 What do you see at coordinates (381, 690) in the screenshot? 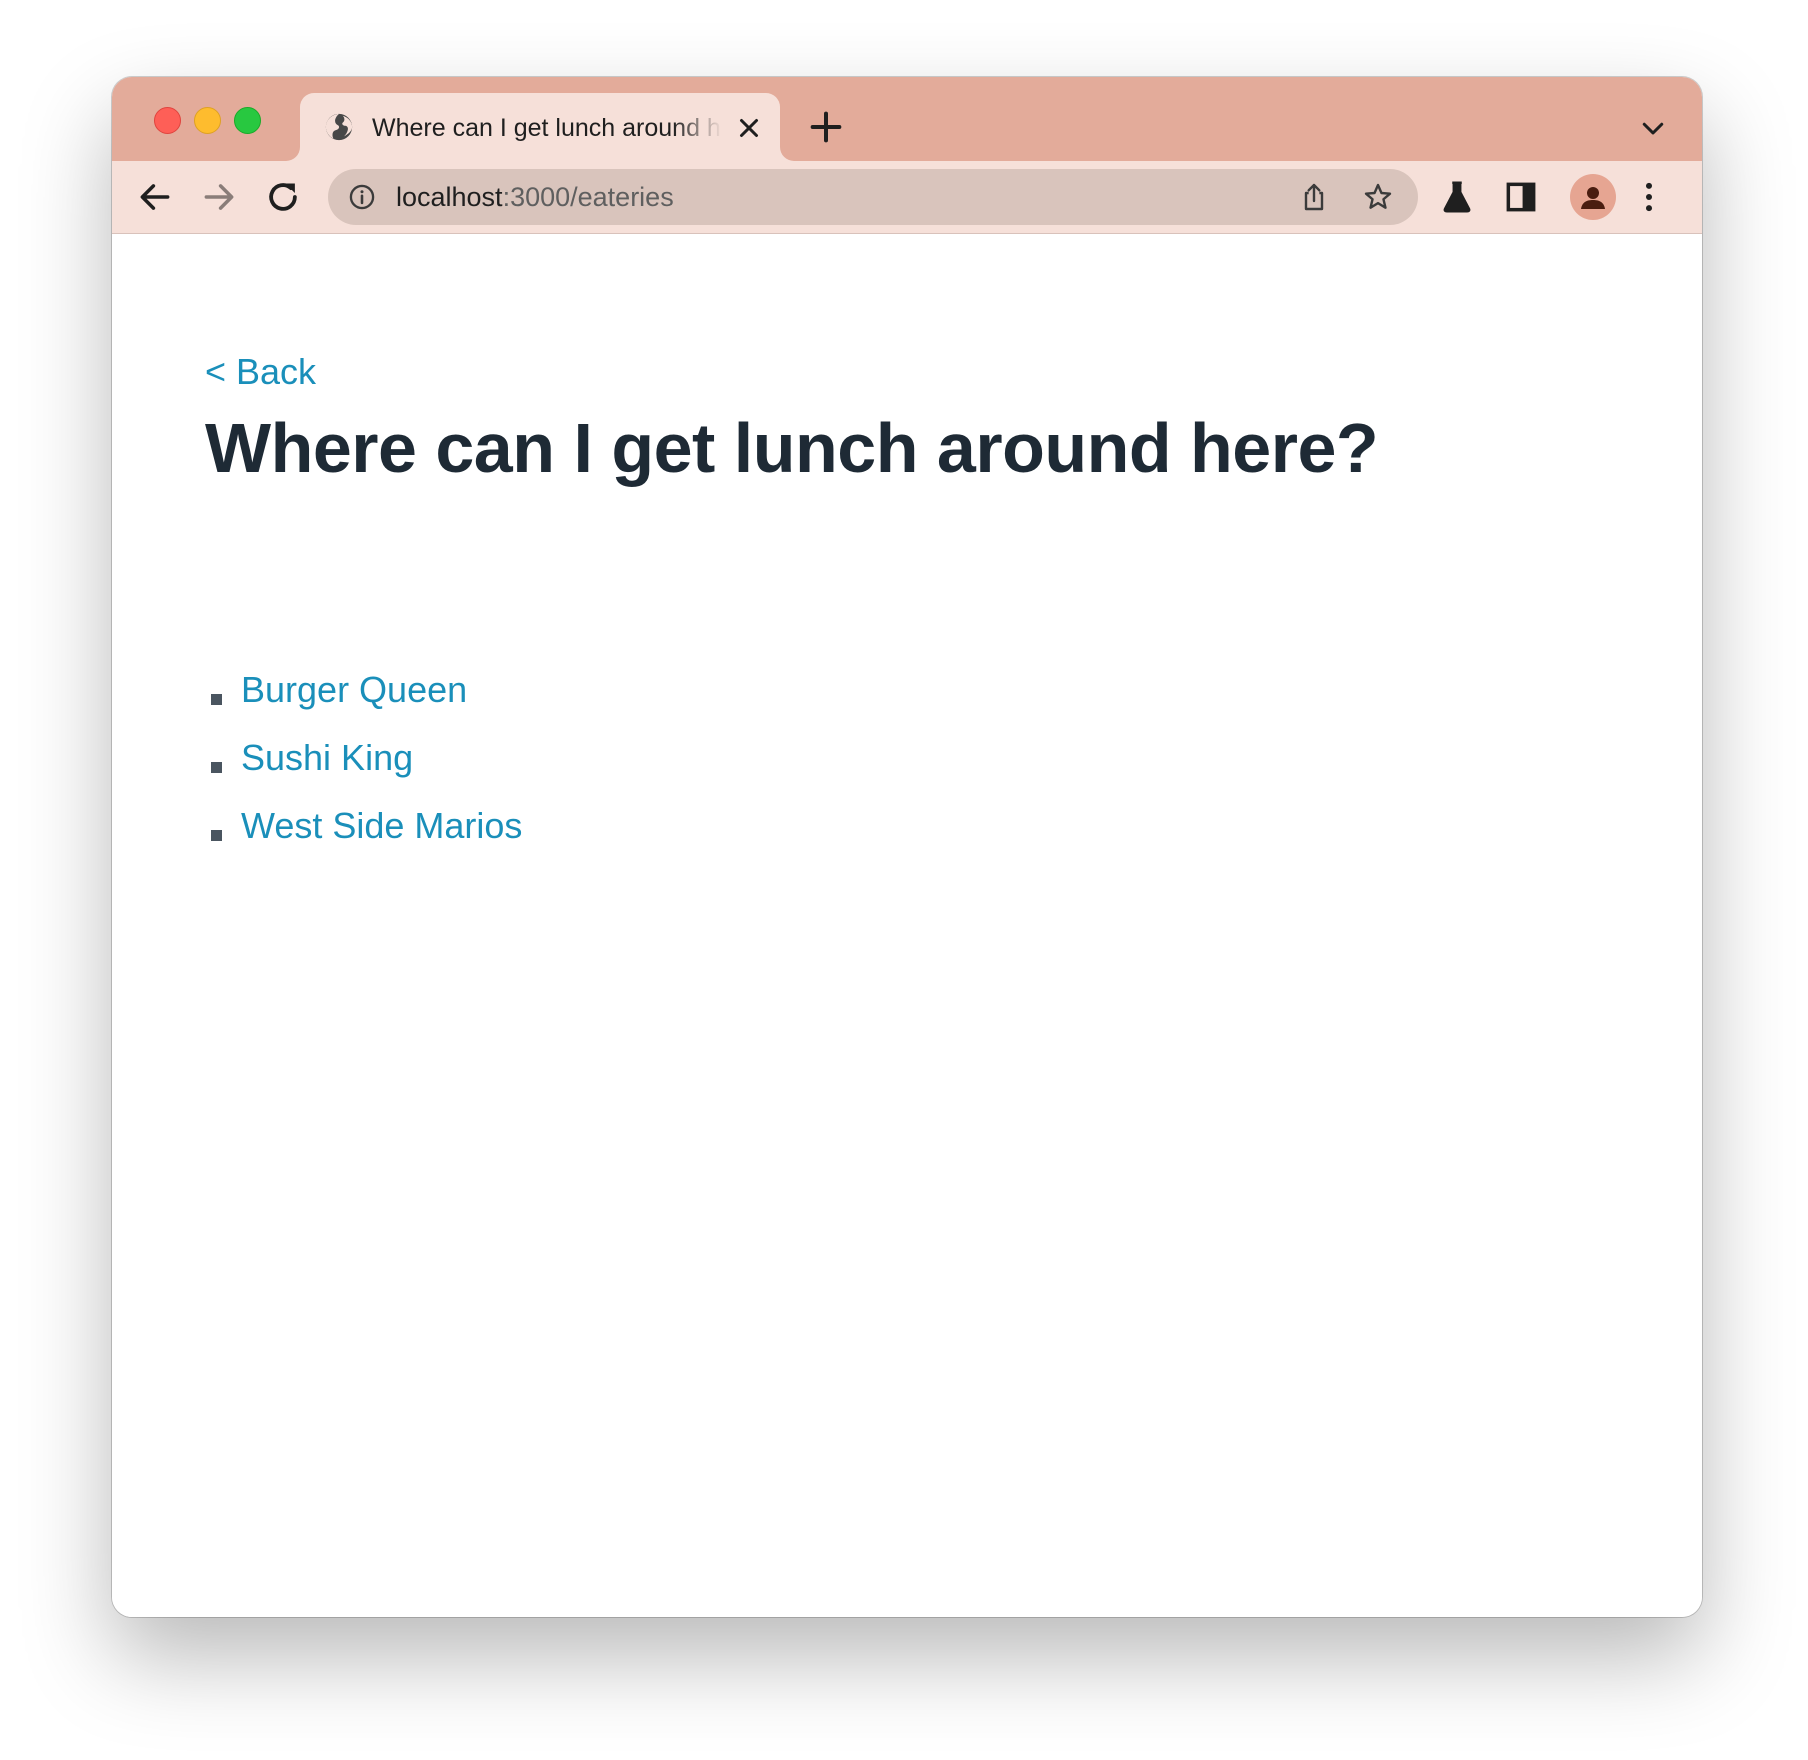
I see `eatery-link: Burger Queen` at bounding box center [381, 690].